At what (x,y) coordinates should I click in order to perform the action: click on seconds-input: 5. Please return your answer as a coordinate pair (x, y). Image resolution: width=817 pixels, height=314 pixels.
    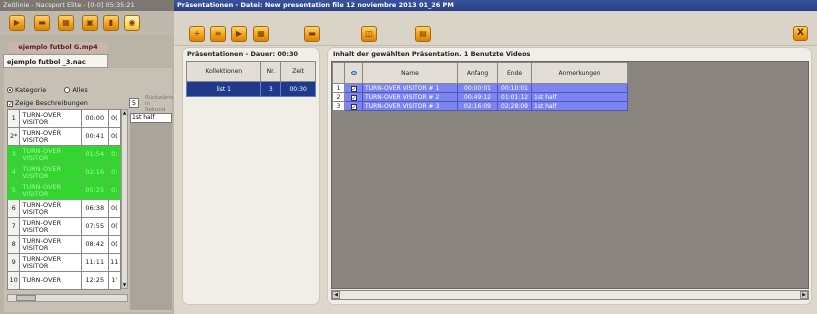
    Looking at the image, I should click on (134, 103).